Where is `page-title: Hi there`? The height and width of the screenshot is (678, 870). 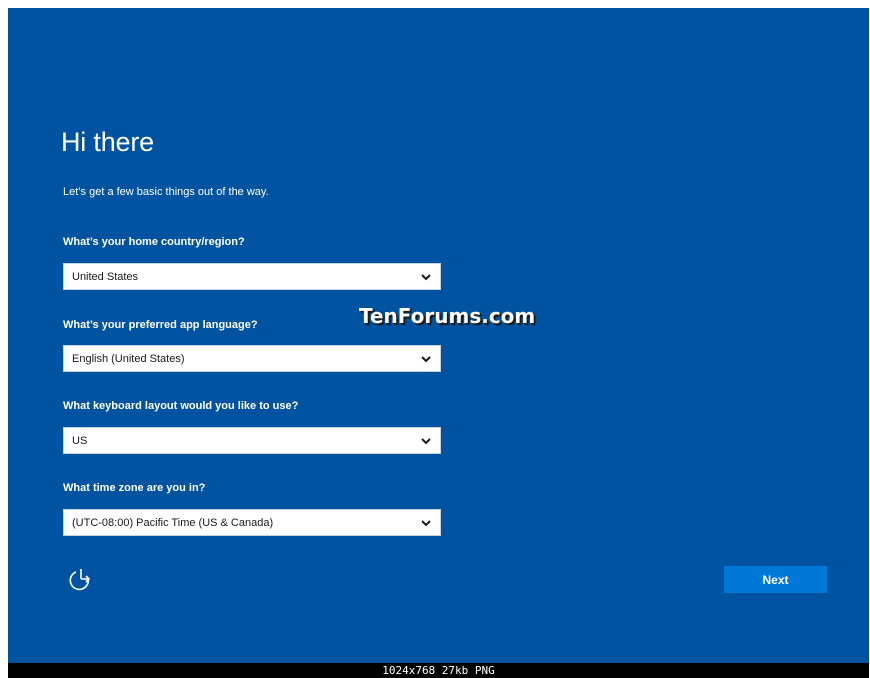
page-title: Hi there is located at coordinates (107, 142).